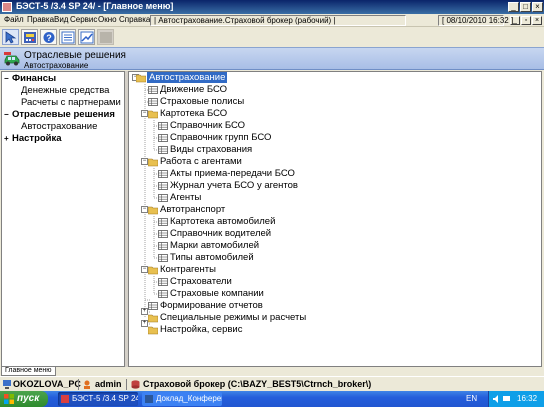 The width and height of the screenshot is (544, 407). I want to click on nav-item-label: Автострахование, so click(59, 126).